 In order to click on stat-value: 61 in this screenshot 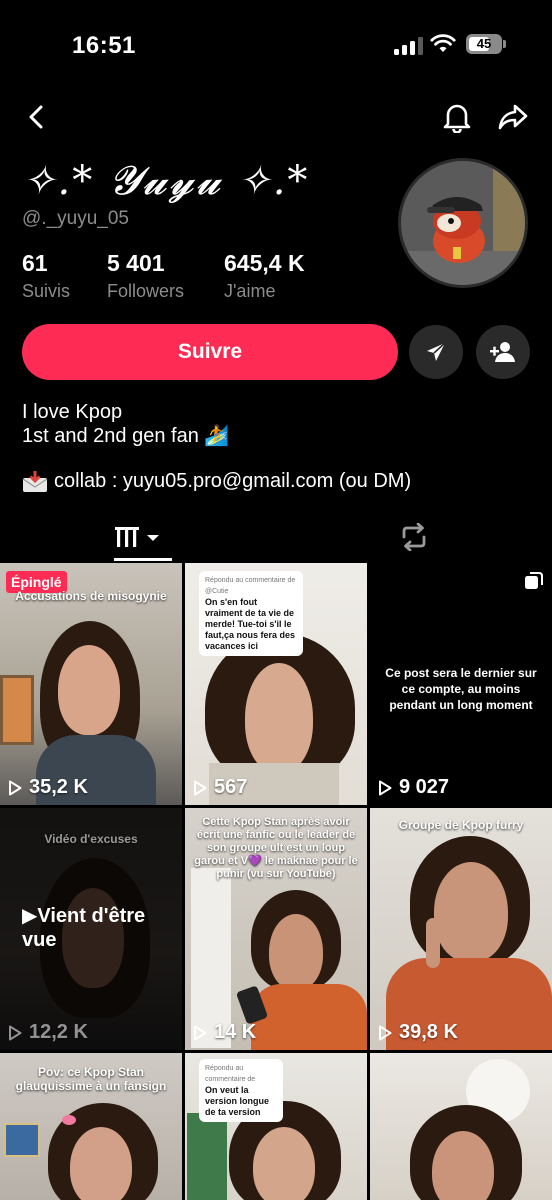, I will do `click(35, 263)`.